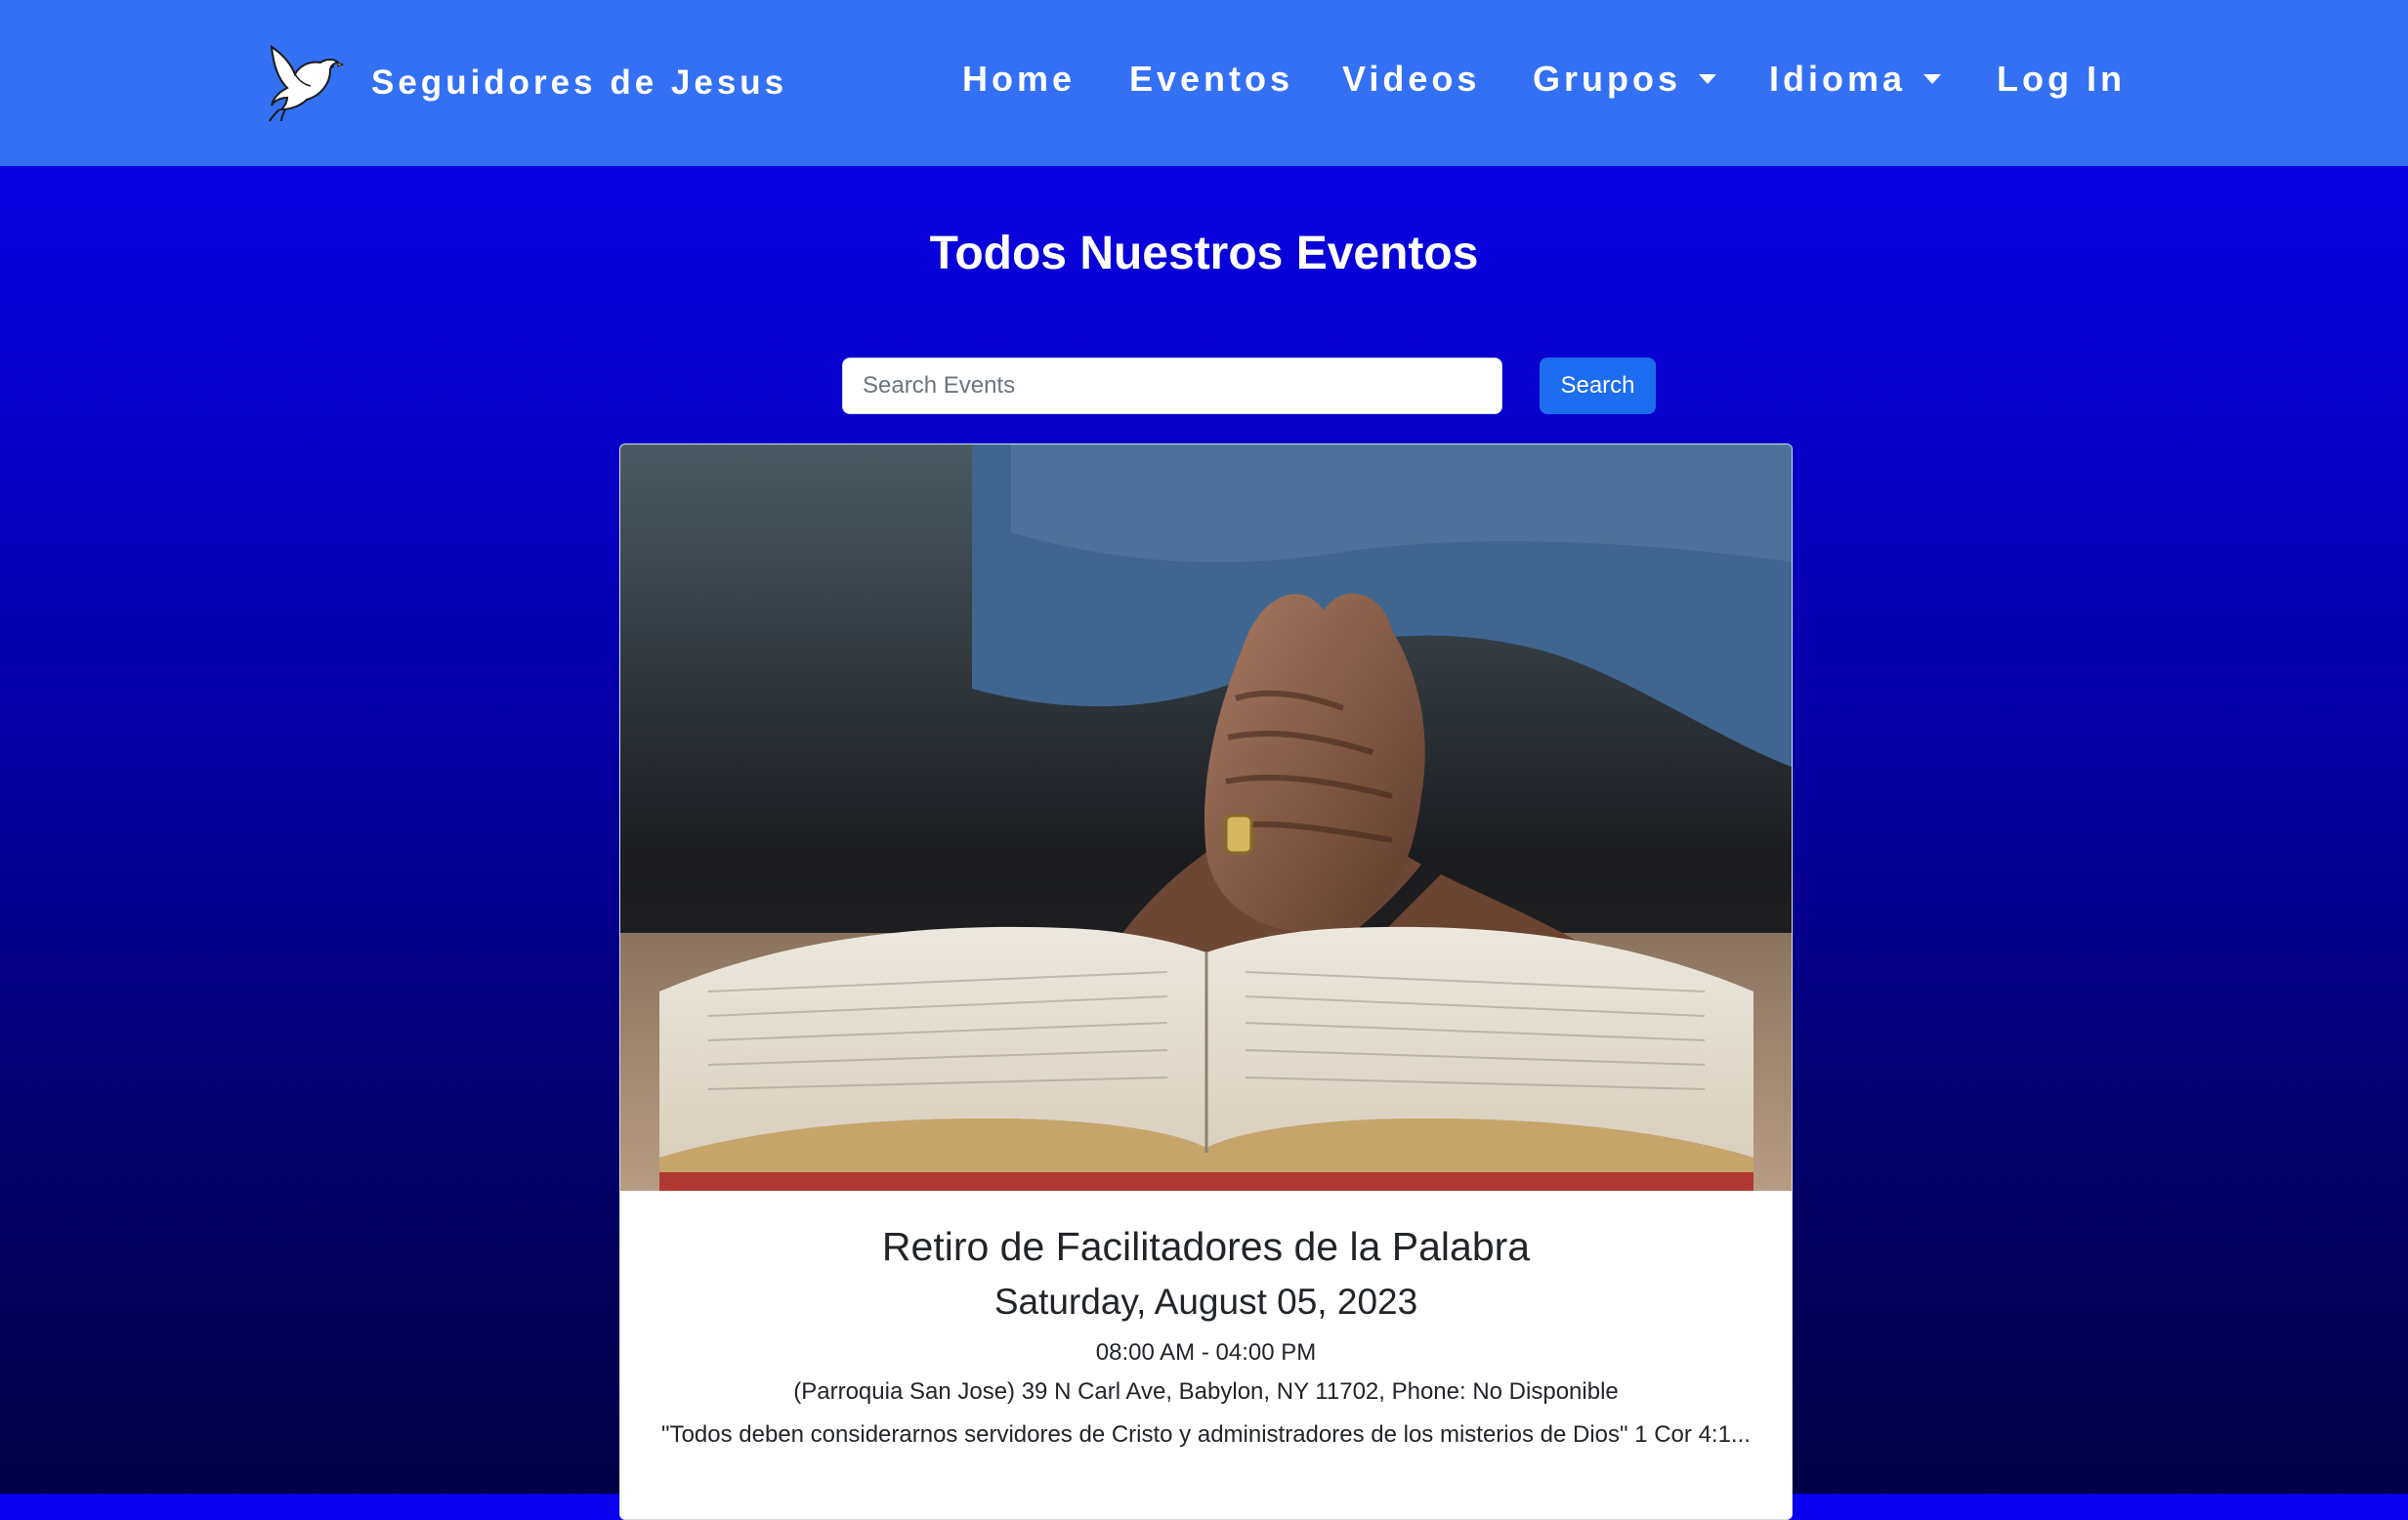 The image size is (2408, 1520). Describe the element at coordinates (1205, 1302) in the screenshot. I see `event-date: Saturday, August 05, 2023` at that location.